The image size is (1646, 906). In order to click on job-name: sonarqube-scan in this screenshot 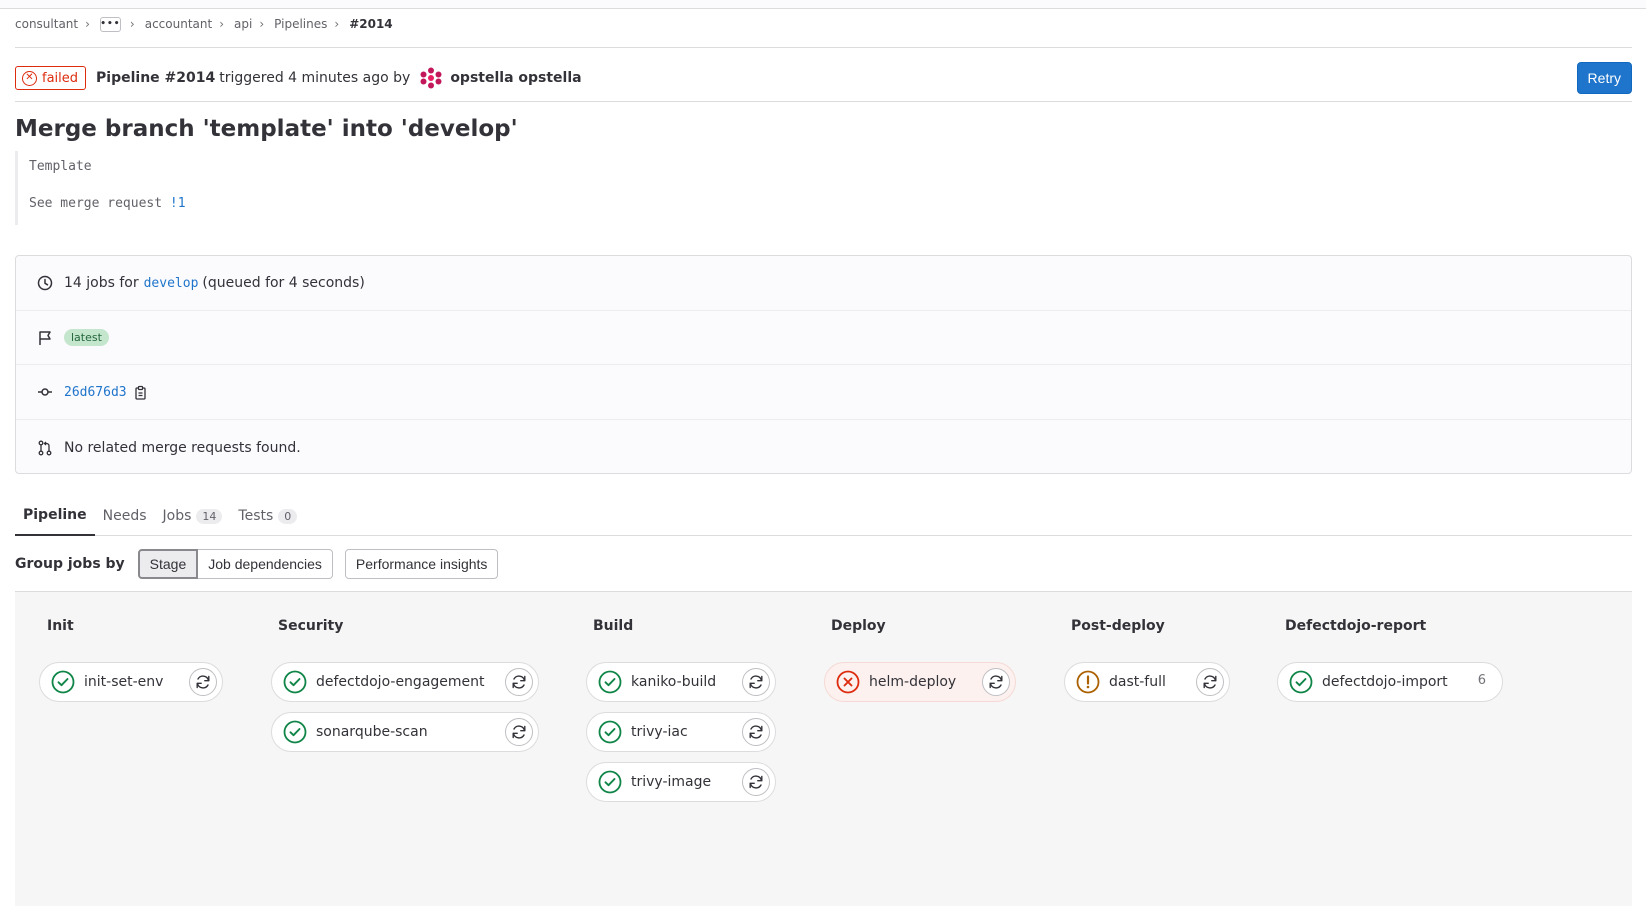, I will do `click(372, 732)`.